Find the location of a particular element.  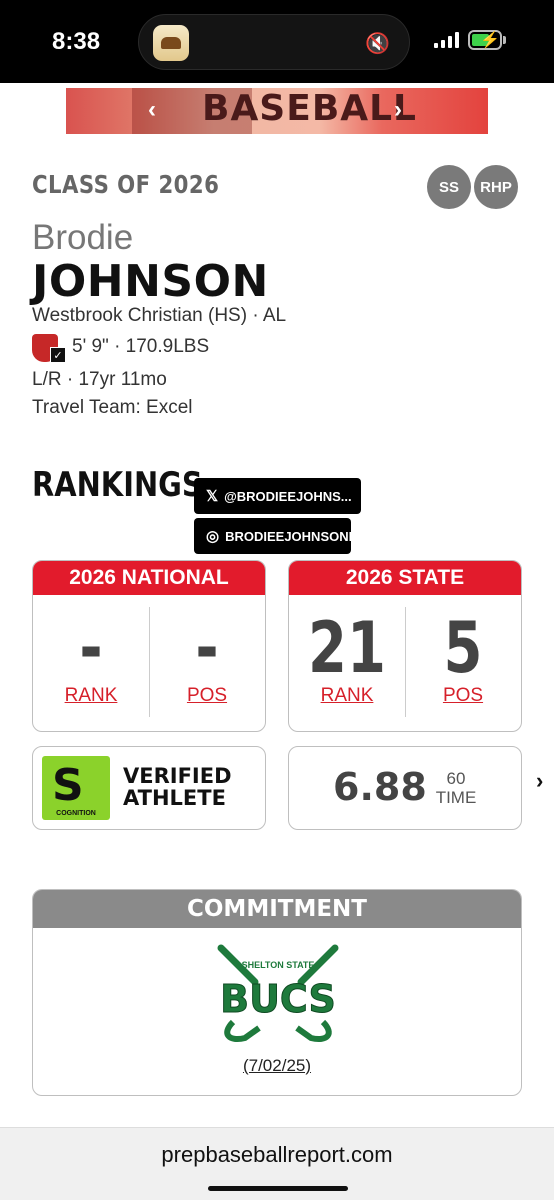

sixty-time-value: 6.88 is located at coordinates (380, 787).